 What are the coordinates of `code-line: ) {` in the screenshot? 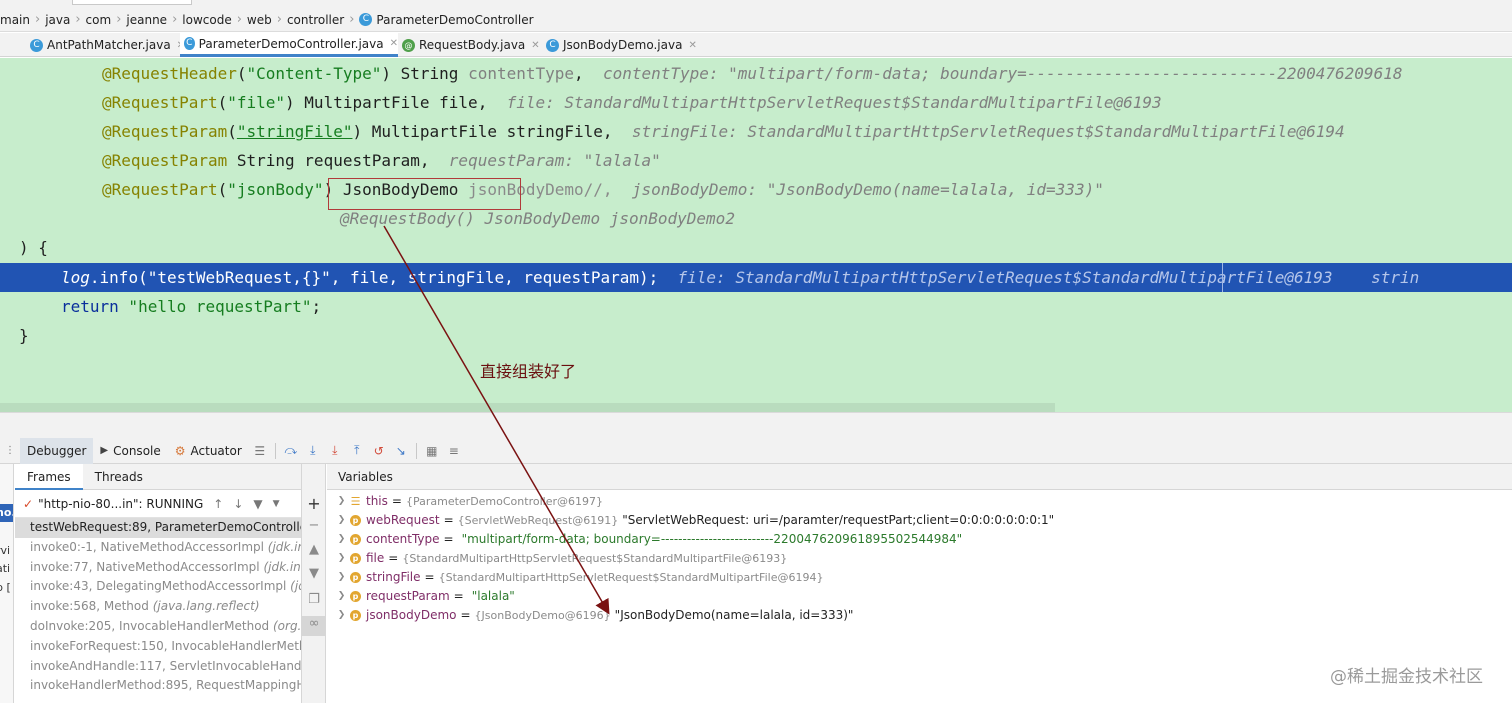 It's located at (756, 247).